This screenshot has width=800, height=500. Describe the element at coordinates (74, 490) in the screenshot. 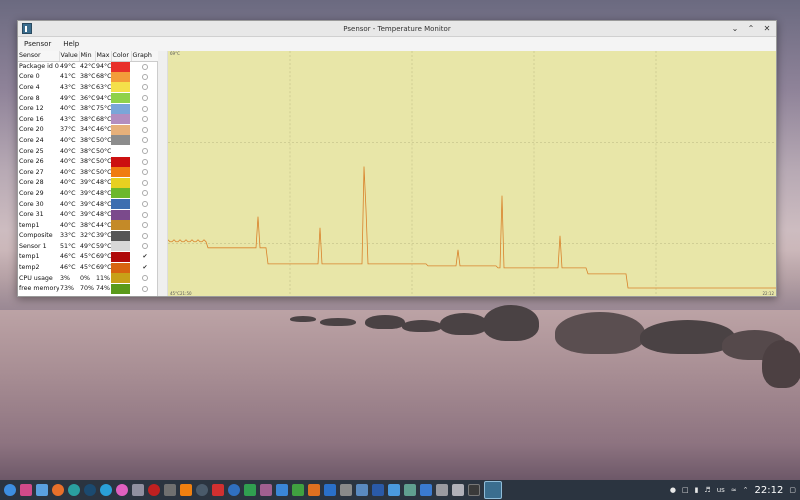

I see `edge-icon` at that location.